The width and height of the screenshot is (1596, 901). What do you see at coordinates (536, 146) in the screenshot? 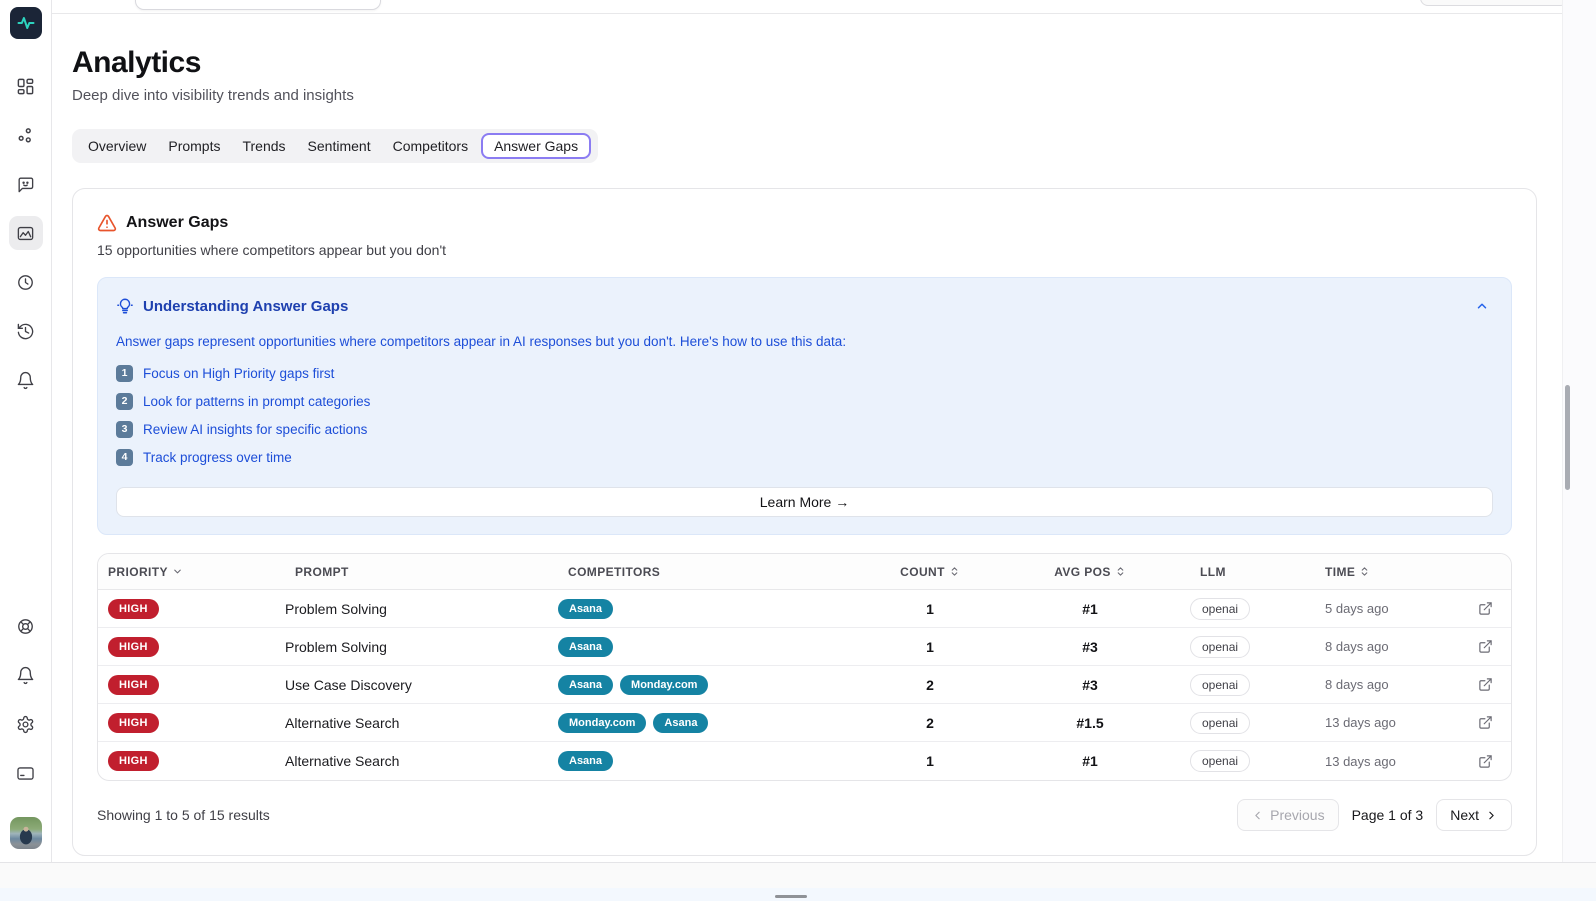
I see `tab-answer-gaps: Answer Gaps` at bounding box center [536, 146].